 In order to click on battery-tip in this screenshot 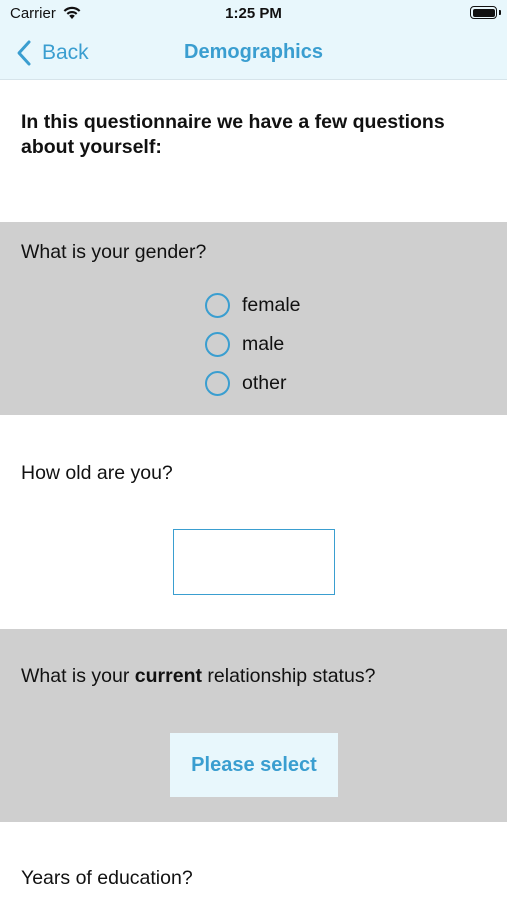, I will do `click(500, 12)`.